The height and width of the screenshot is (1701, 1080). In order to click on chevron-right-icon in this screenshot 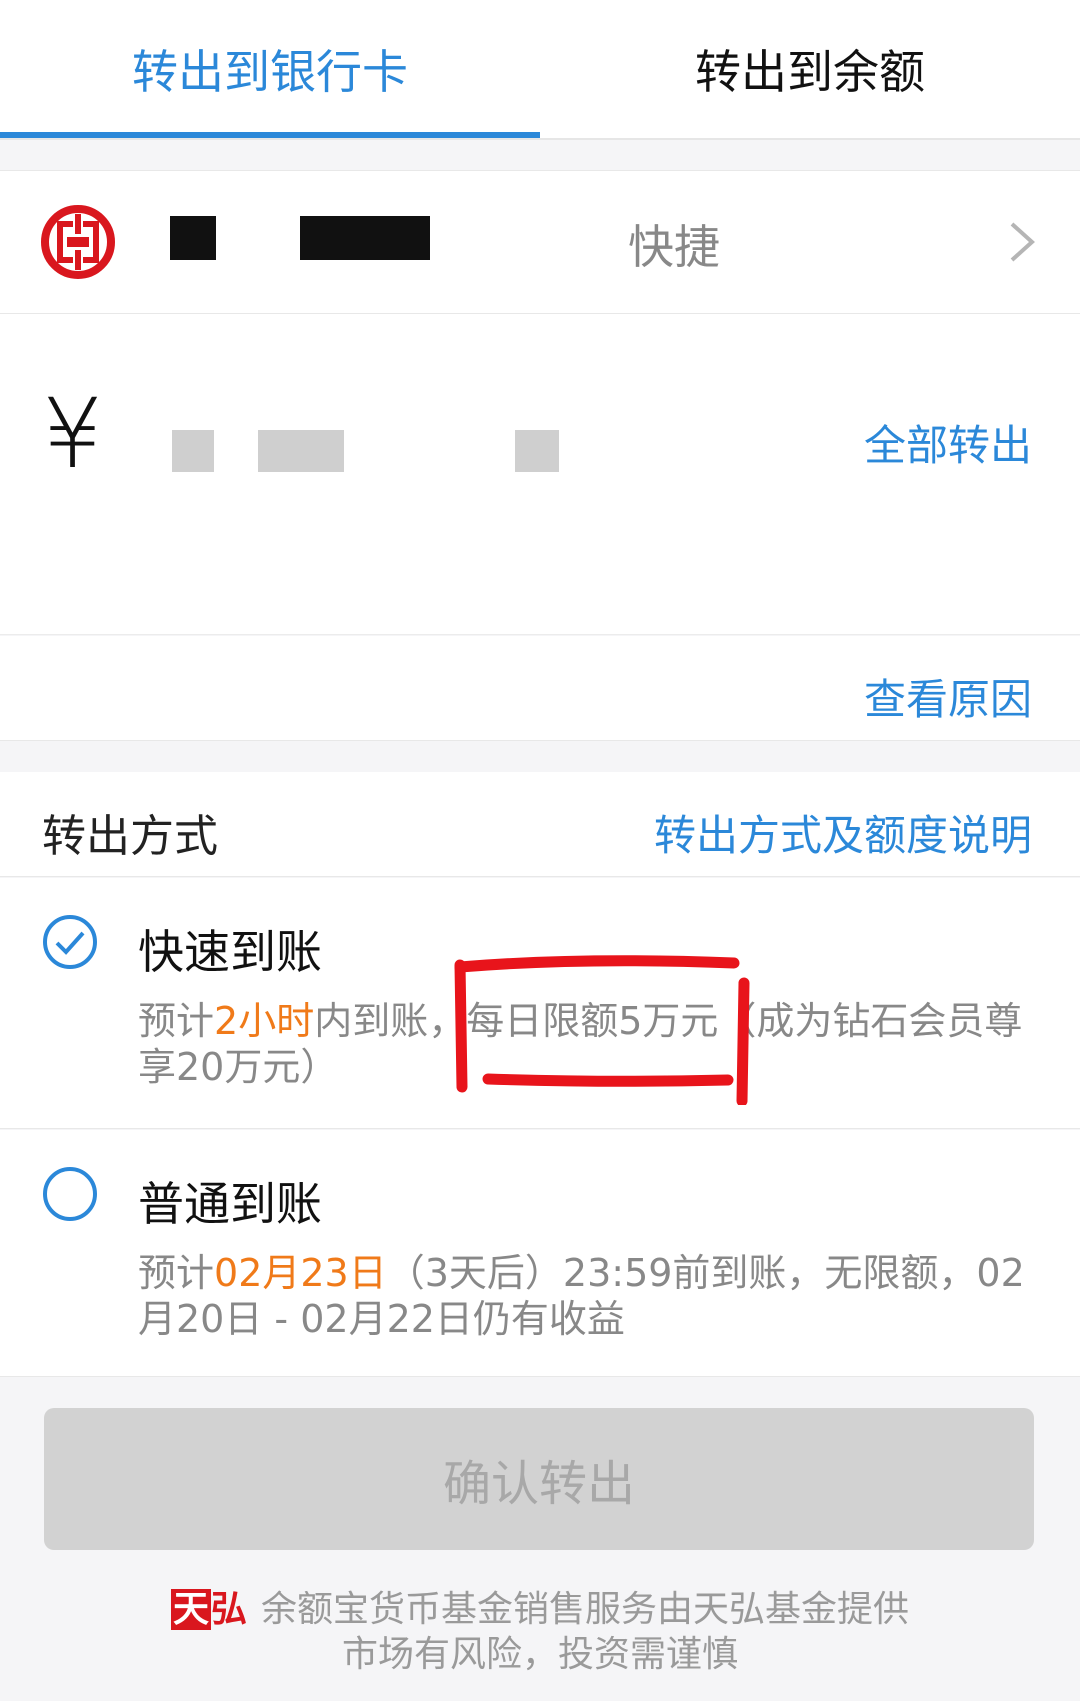, I will do `click(1022, 242)`.